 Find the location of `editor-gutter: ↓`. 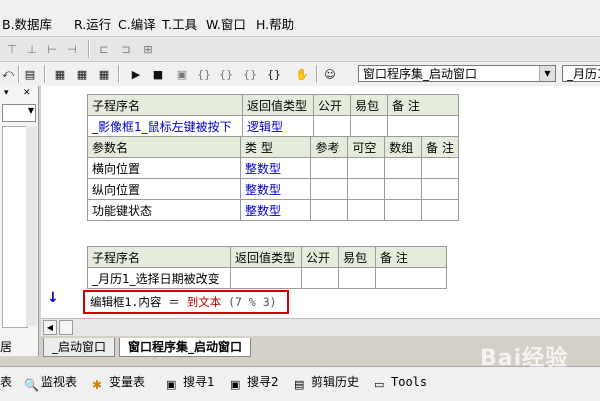

editor-gutter: ↓ is located at coordinates (55, 202).